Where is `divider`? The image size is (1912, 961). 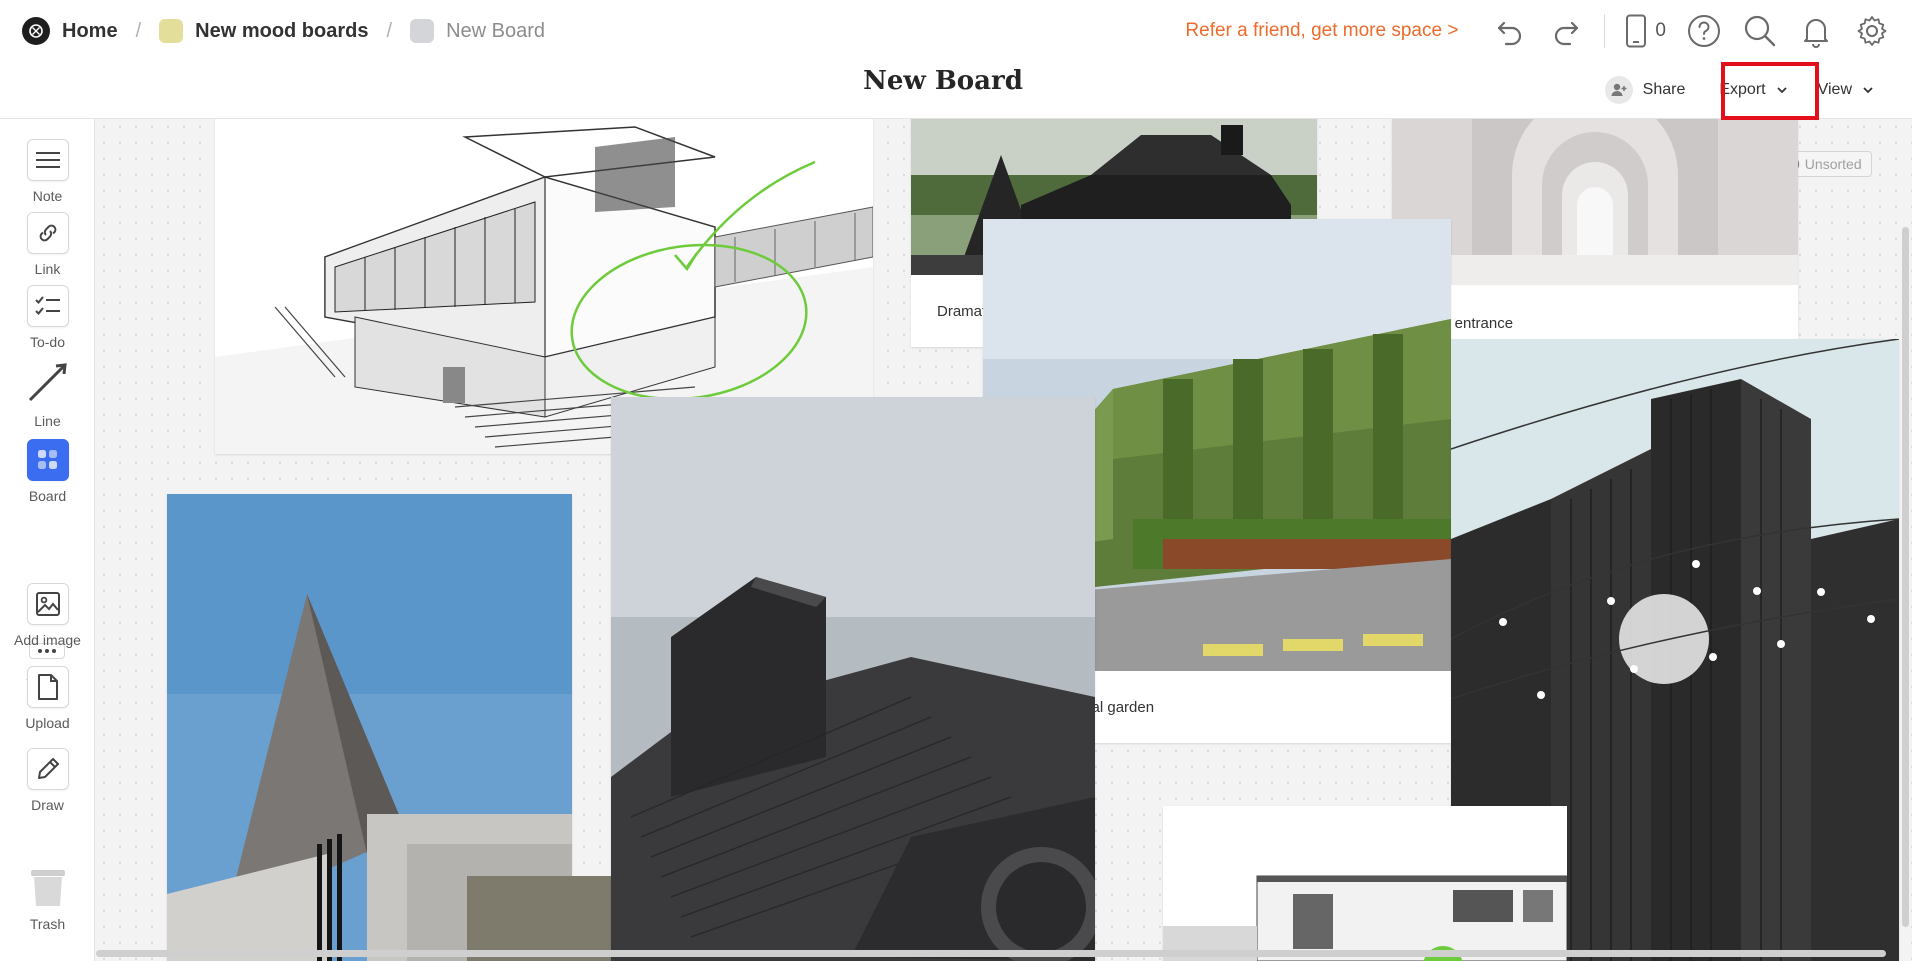 divider is located at coordinates (1605, 31).